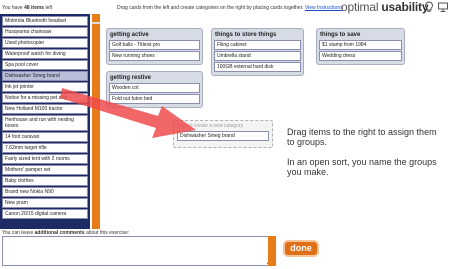 The width and height of the screenshot is (450, 269). I want to click on comments-scrollbar, so click(272, 251).